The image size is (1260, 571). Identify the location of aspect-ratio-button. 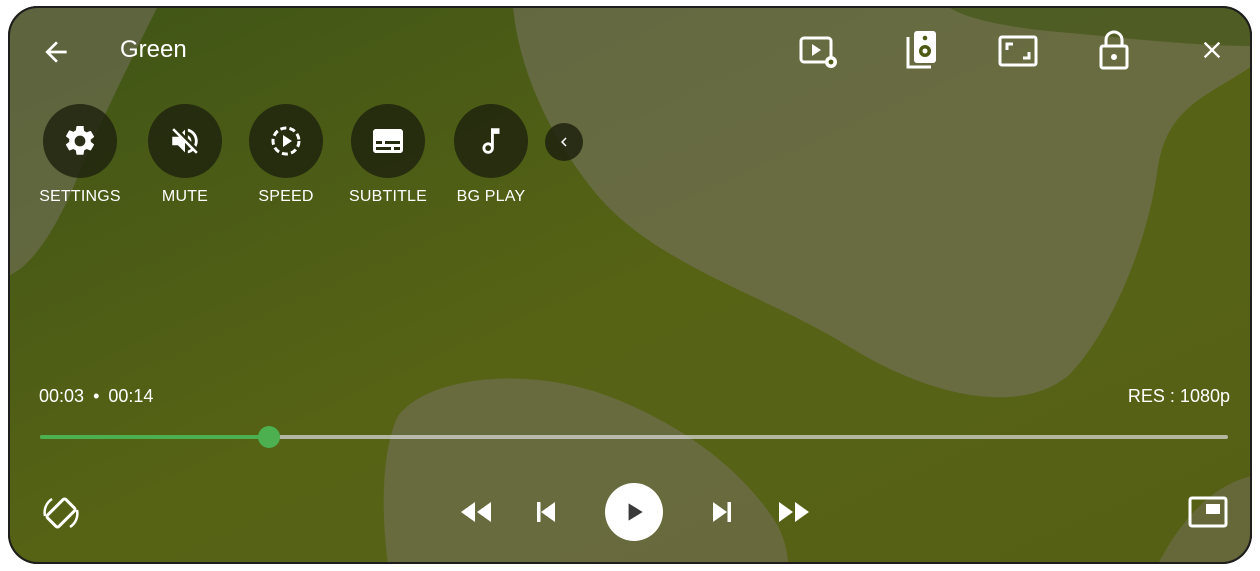
(1018, 51).